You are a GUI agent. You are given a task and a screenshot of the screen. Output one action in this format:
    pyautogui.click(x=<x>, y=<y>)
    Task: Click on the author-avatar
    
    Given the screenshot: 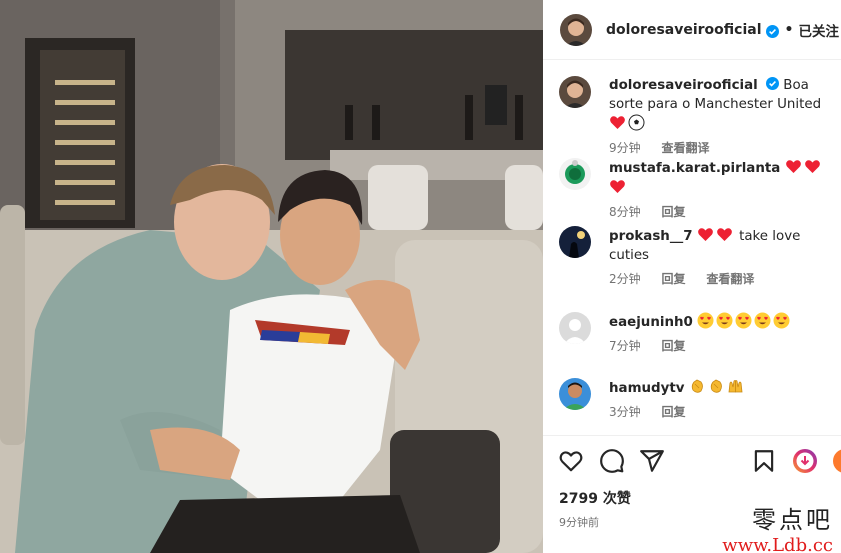 What is the action you would take?
    pyautogui.click(x=576, y=29)
    